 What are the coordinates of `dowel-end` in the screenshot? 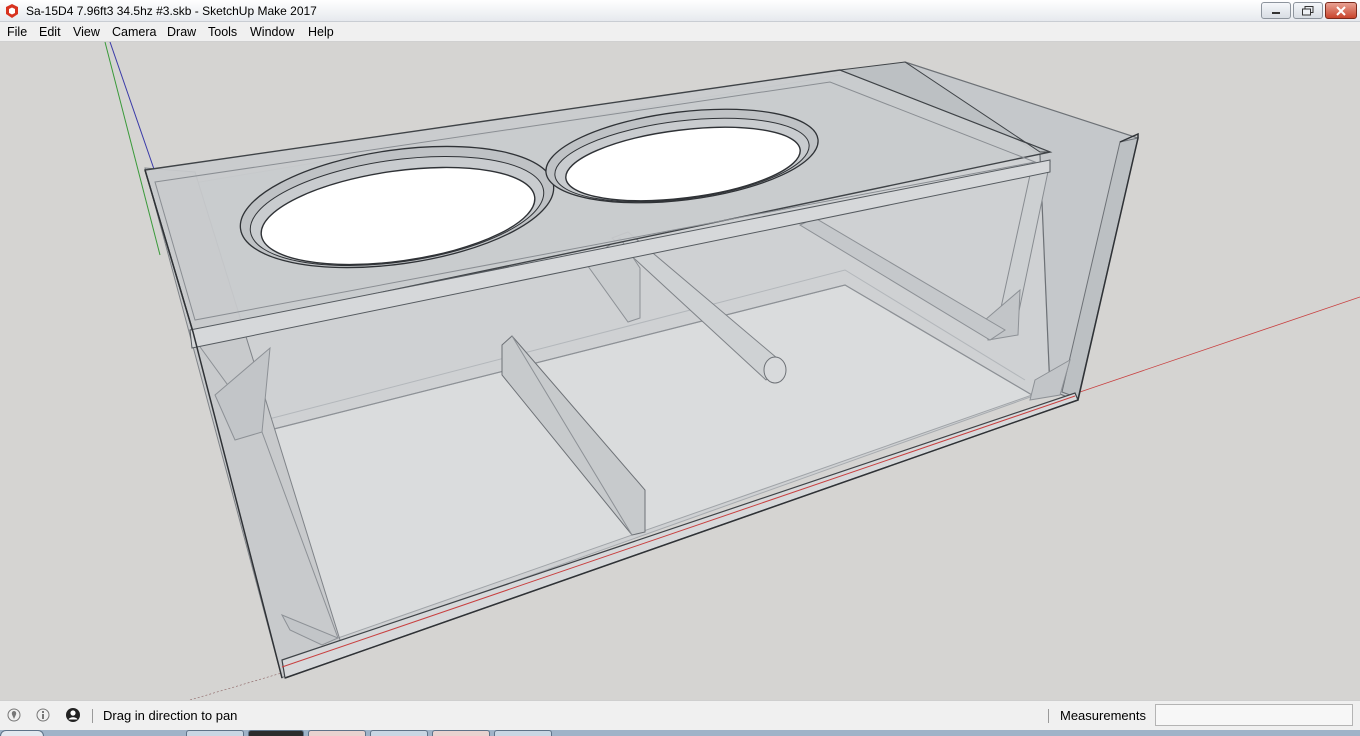 It's located at (775, 370).